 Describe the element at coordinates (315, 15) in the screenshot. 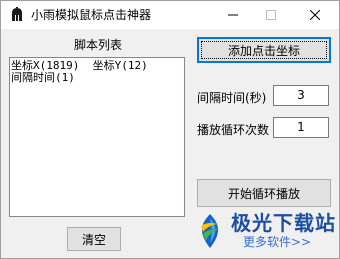

I see `close-icon` at that location.